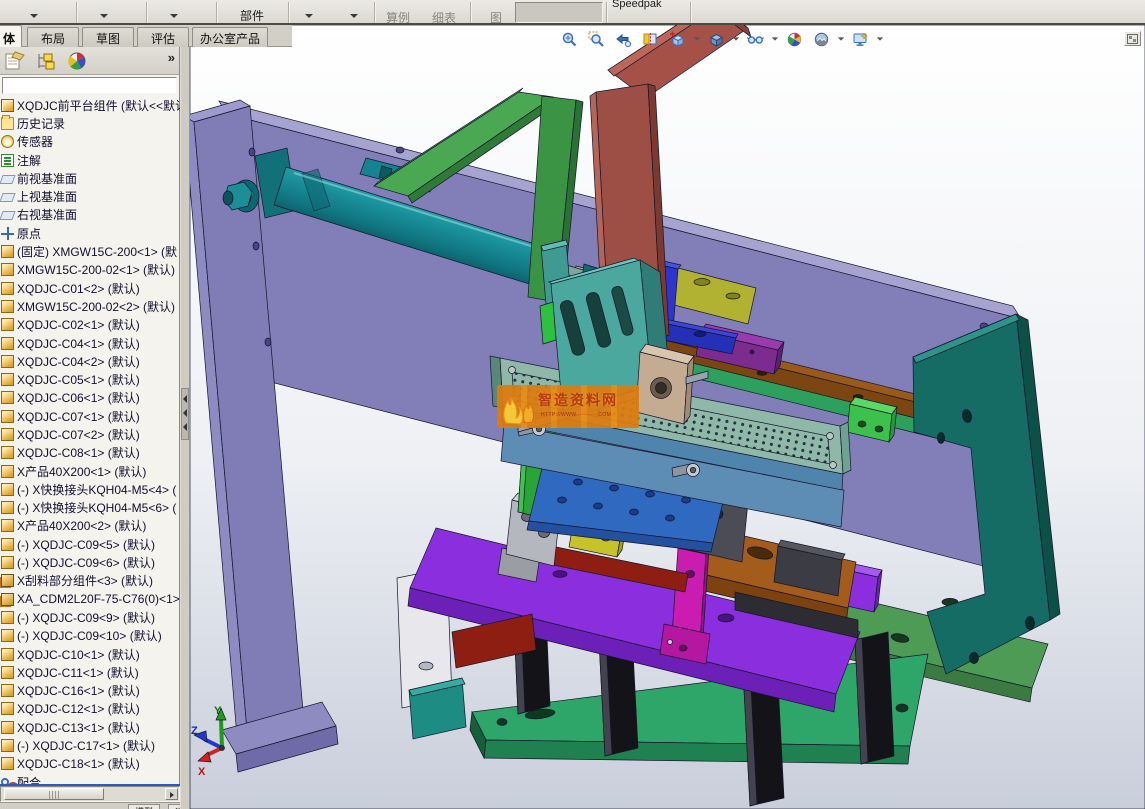 The image size is (1145, 809). I want to click on displaymanager-tab, so click(78, 61).